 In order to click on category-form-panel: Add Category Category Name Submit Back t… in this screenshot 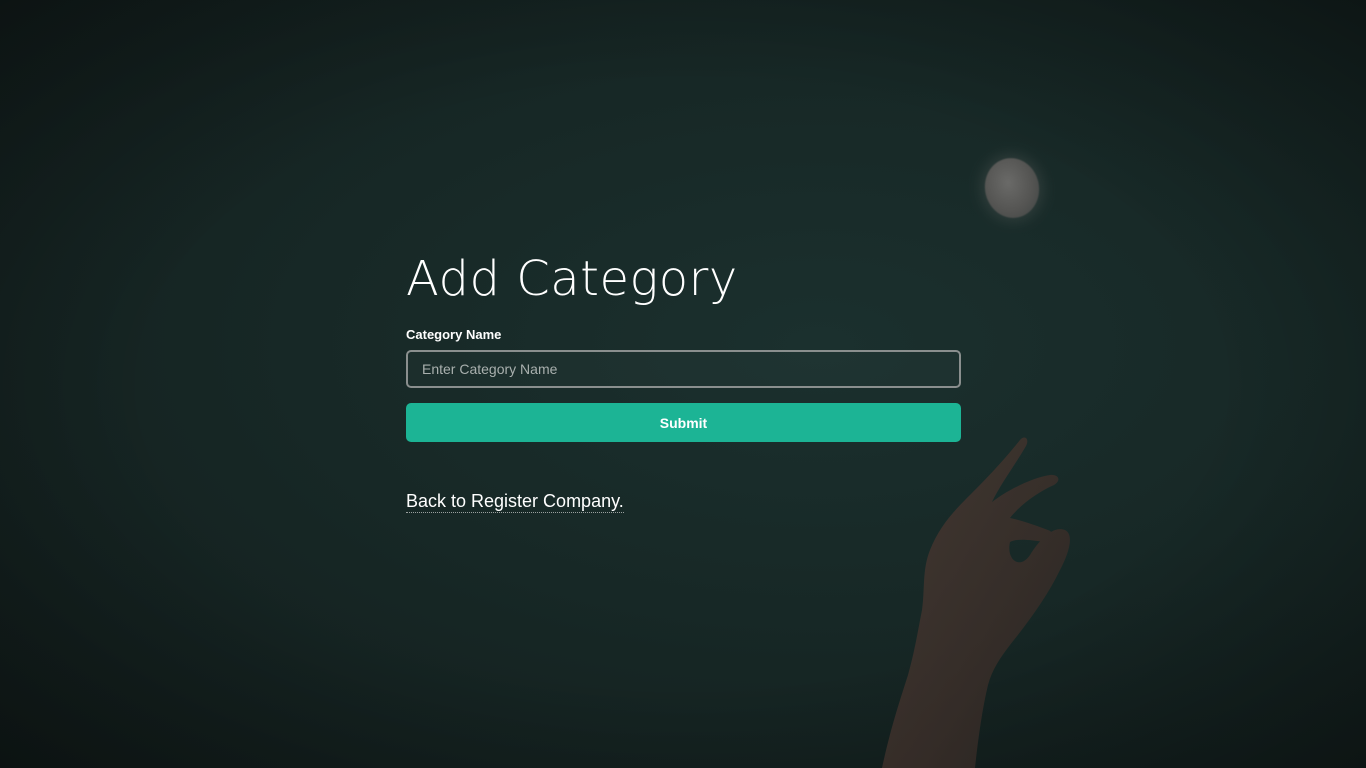, I will do `click(683, 380)`.